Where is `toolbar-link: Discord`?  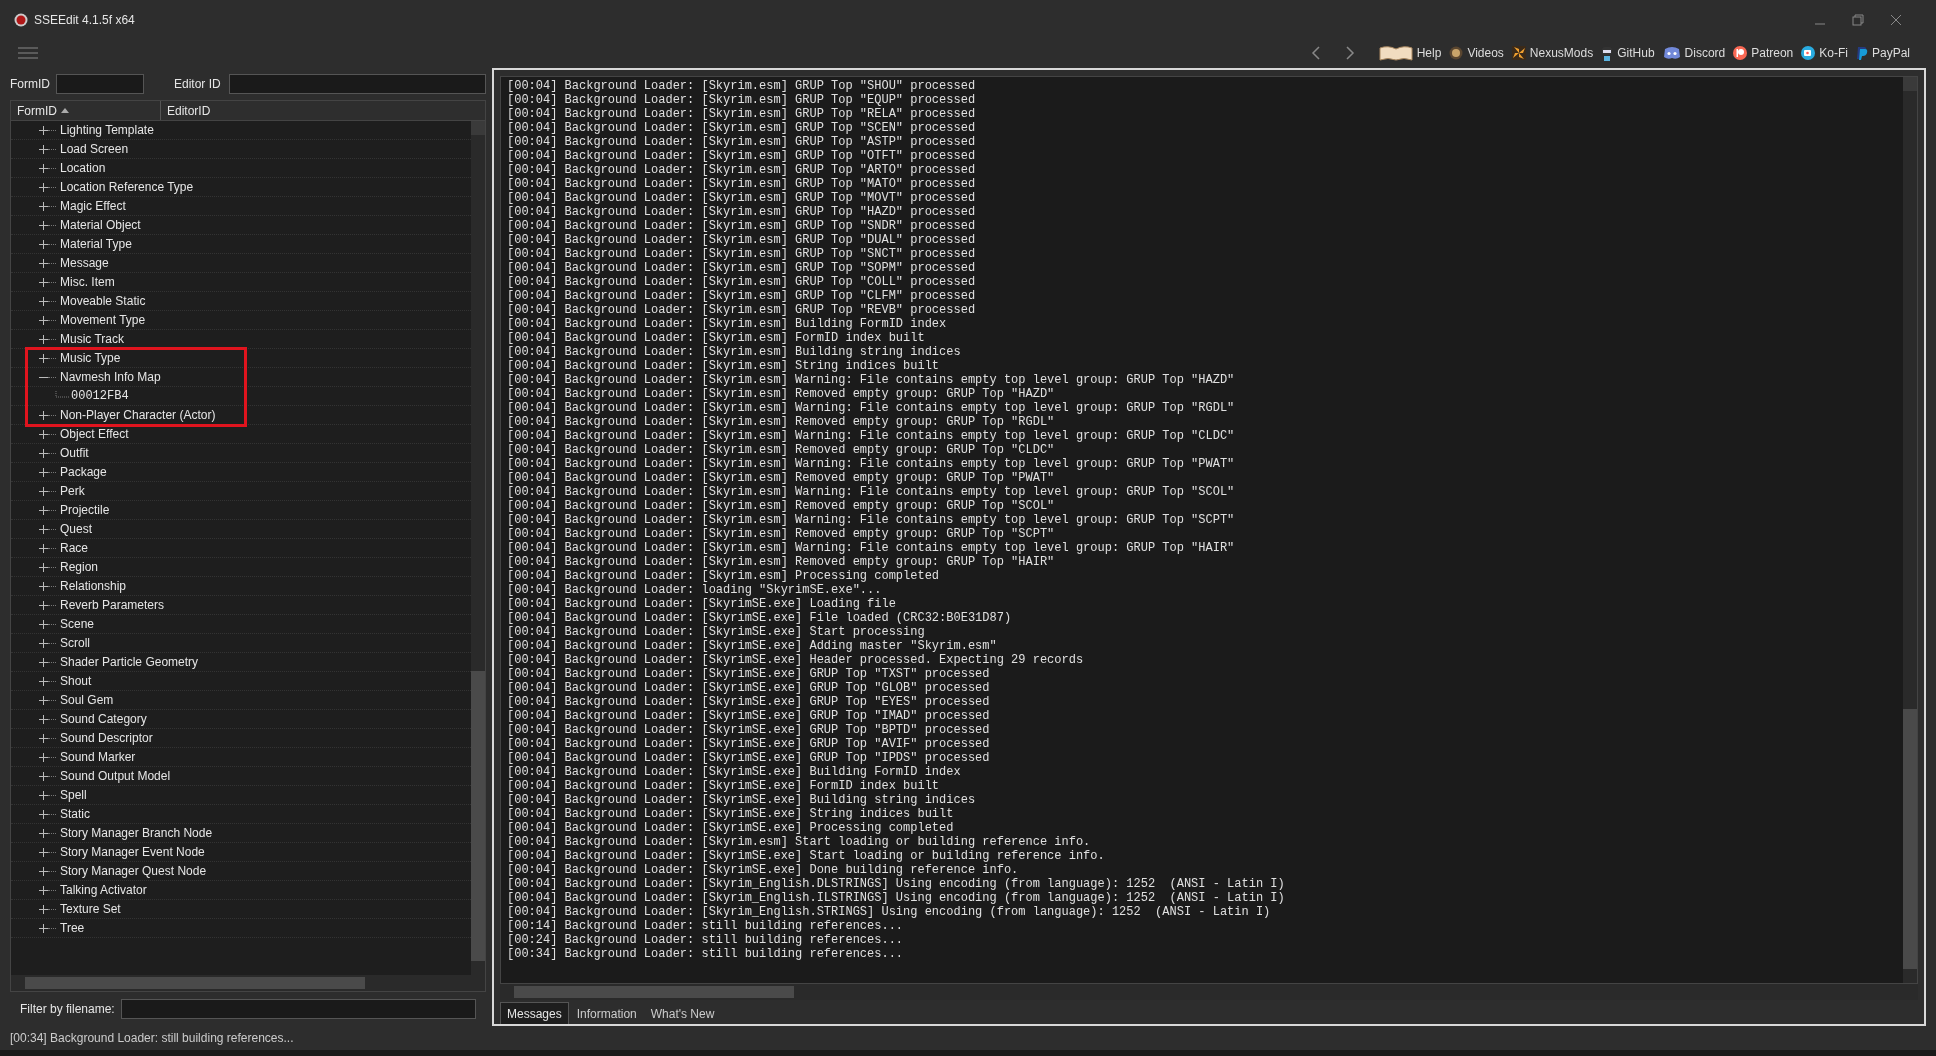
toolbar-link: Discord is located at coordinates (1694, 53).